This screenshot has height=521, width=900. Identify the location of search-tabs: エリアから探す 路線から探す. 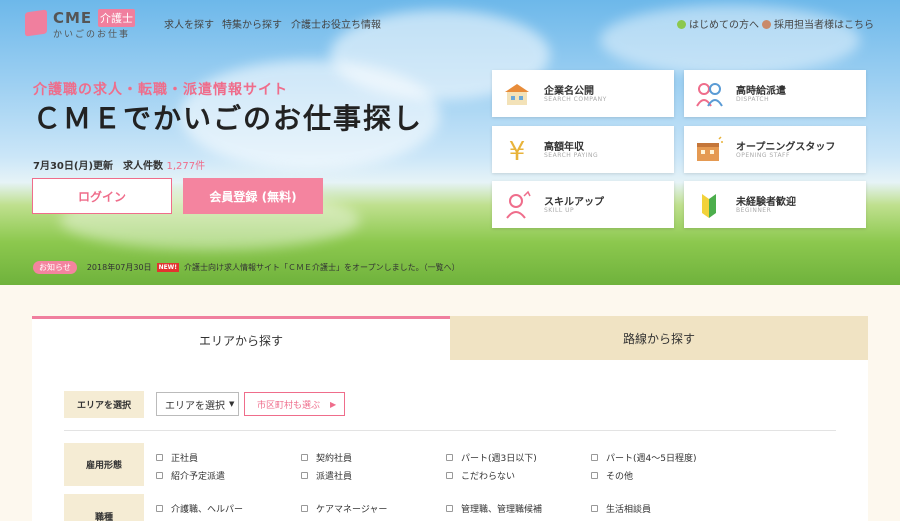
(450, 338).